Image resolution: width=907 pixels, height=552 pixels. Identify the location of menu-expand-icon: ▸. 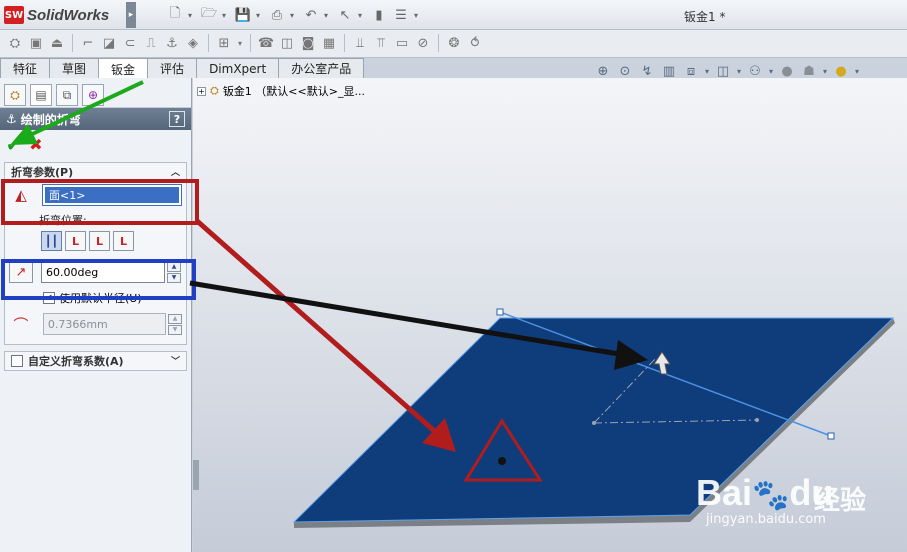
(131, 15).